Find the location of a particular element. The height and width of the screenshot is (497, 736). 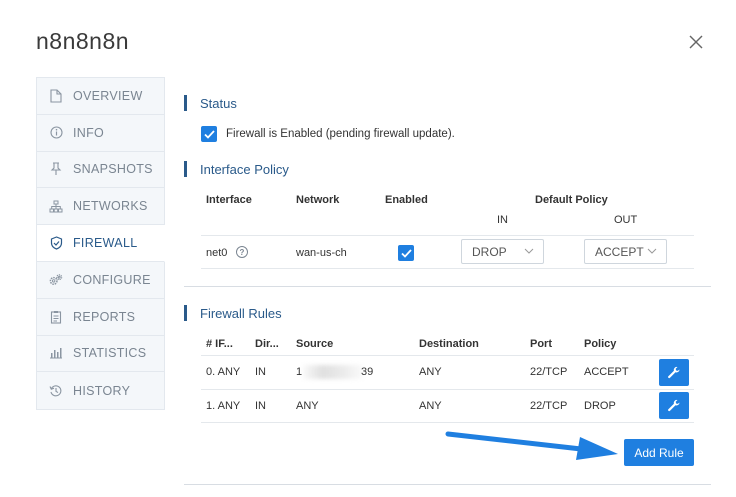

sidebar-item-firewall: FIREWALL is located at coordinates (101, 243).